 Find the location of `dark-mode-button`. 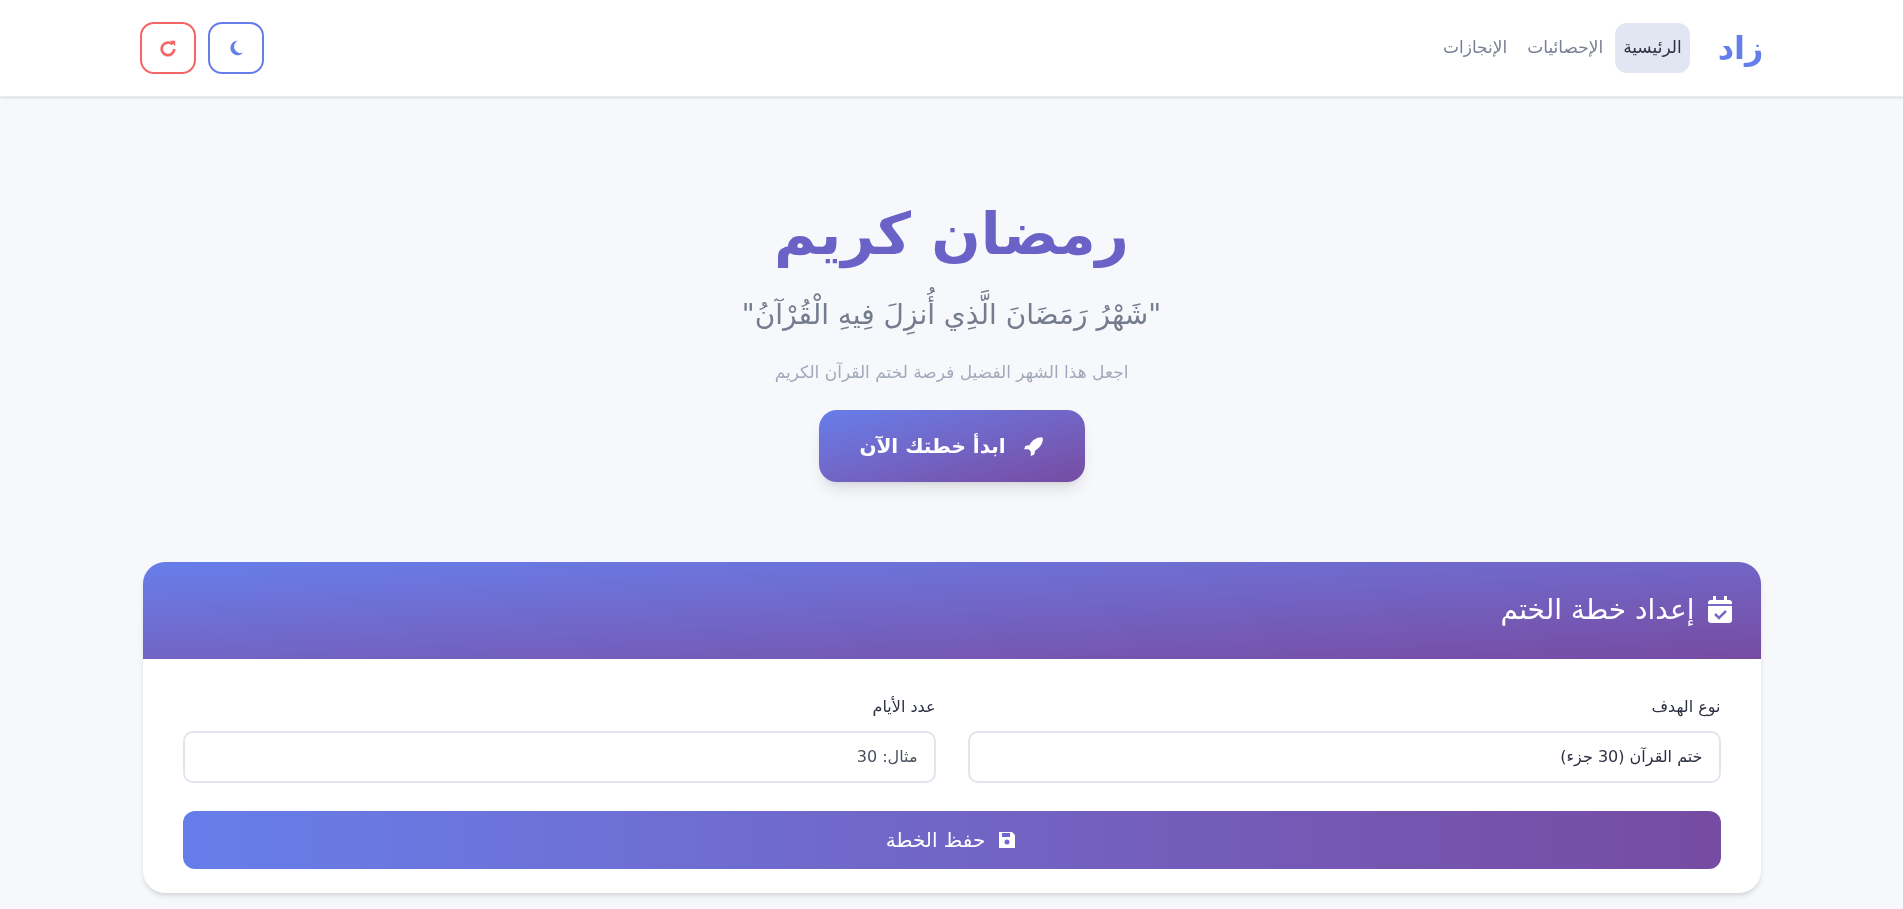

dark-mode-button is located at coordinates (235, 48).